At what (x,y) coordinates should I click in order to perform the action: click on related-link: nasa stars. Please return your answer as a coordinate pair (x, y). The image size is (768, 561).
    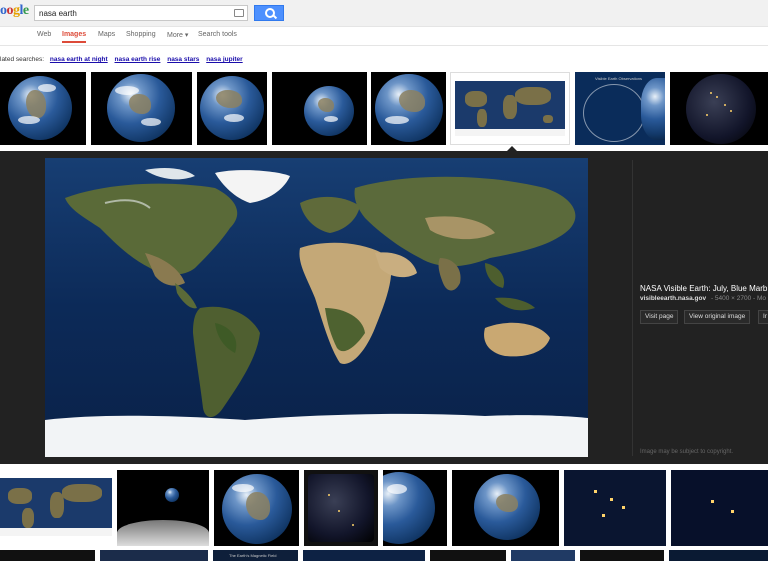
    Looking at the image, I should click on (183, 59).